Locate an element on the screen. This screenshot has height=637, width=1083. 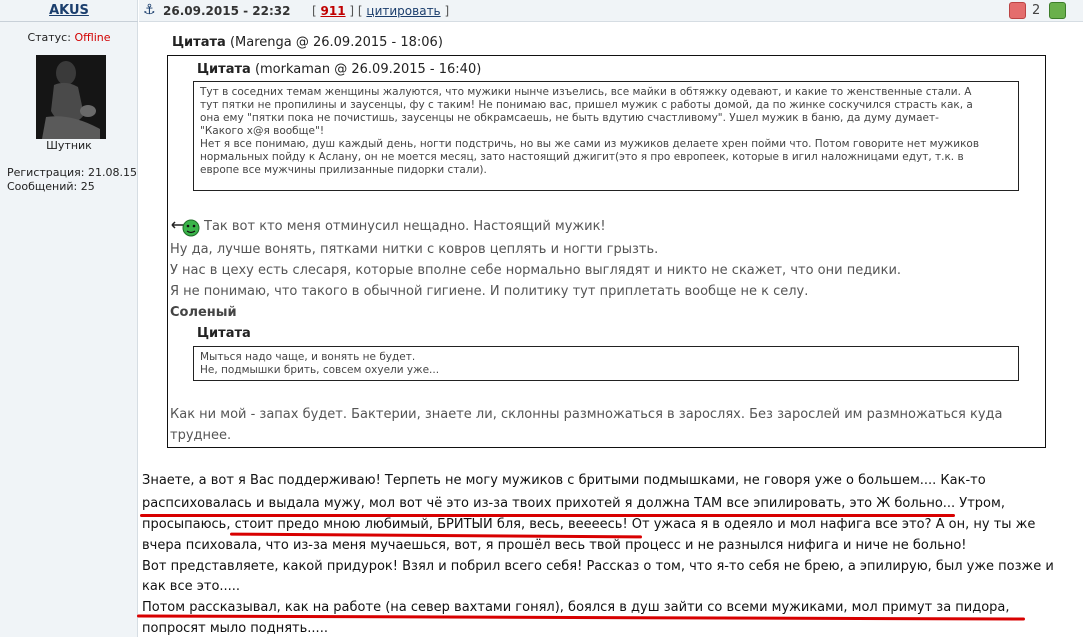
quote-meta: (Marenga @ 26.09.2015 - 18:06) is located at coordinates (336, 42).